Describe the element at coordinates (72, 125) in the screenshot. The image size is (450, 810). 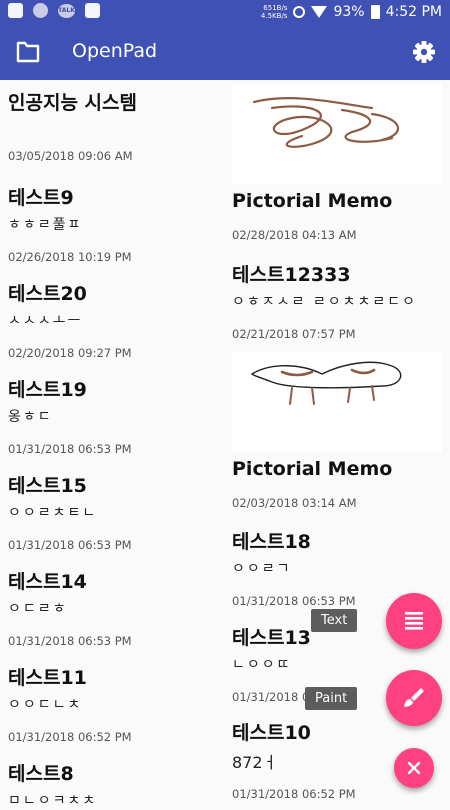
I see `note-card: 인공지능 시스템 03/05/2018 09:06 AM` at that location.